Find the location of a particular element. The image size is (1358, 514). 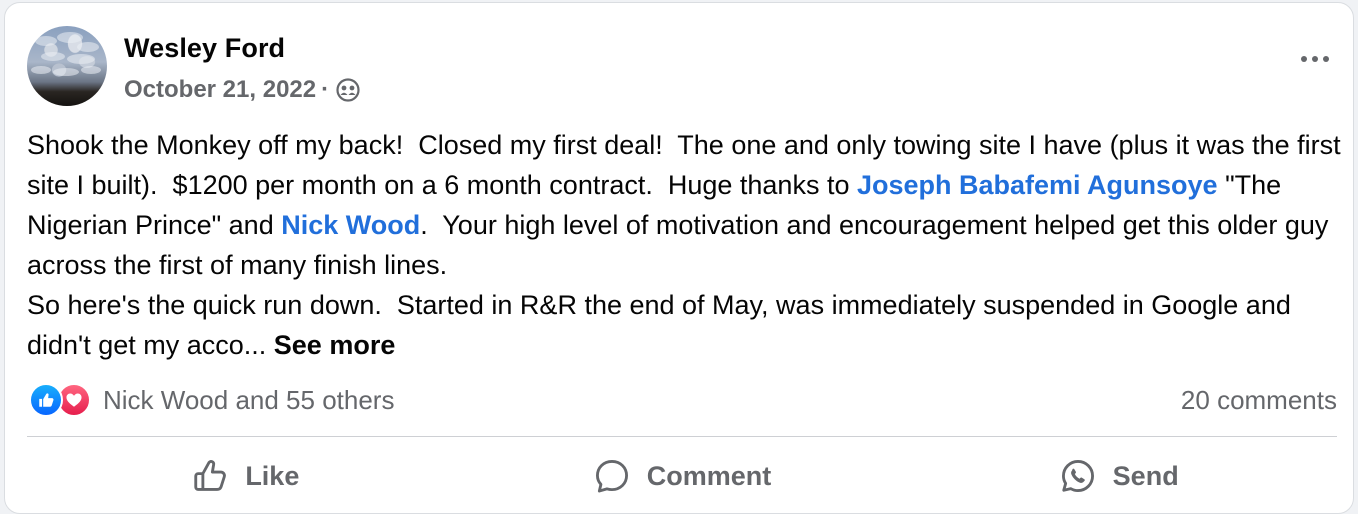

author-name: Wesley Ford is located at coordinates (204, 48).